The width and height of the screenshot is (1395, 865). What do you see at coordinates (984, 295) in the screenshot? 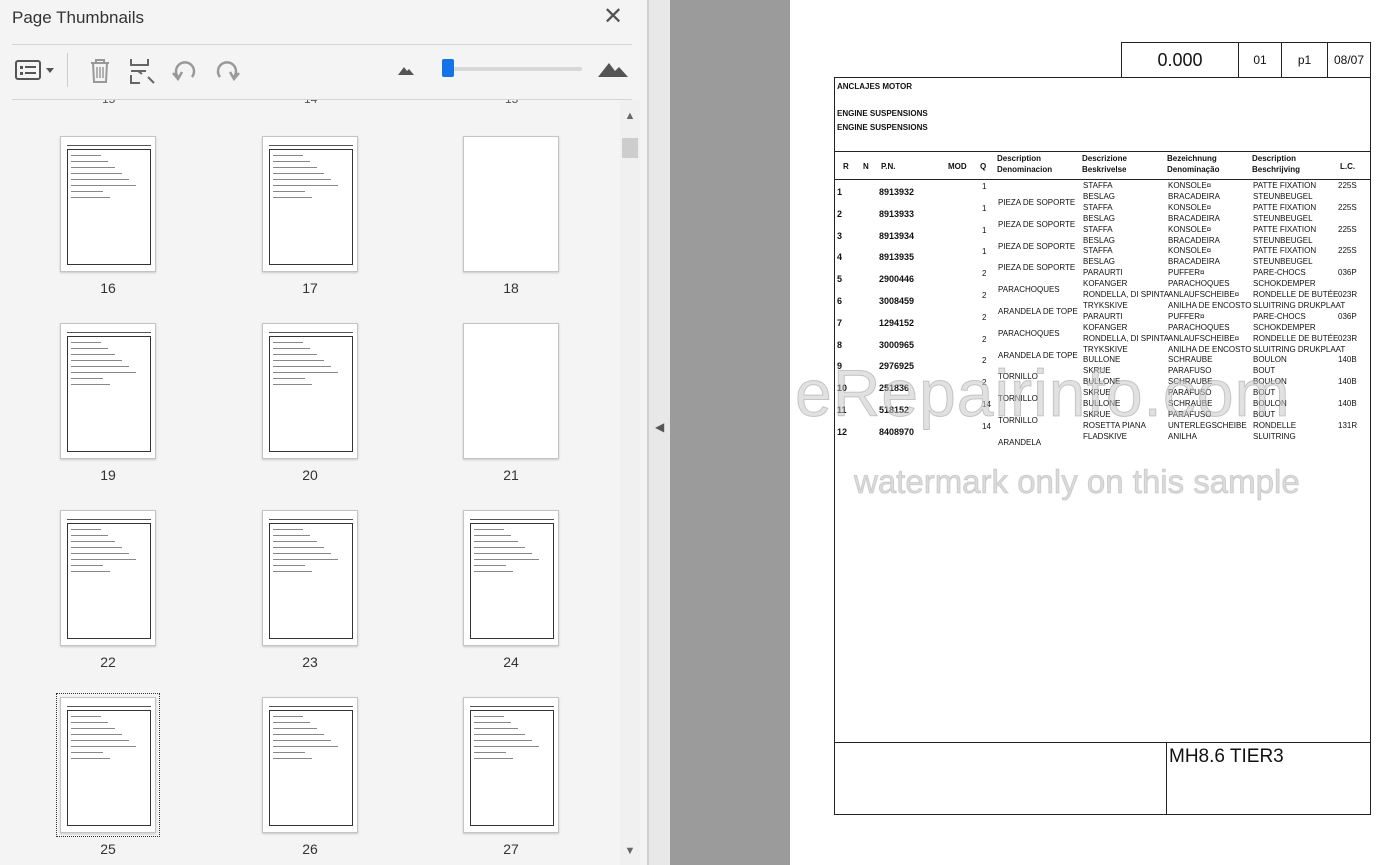
I see `row-q: 2` at bounding box center [984, 295].